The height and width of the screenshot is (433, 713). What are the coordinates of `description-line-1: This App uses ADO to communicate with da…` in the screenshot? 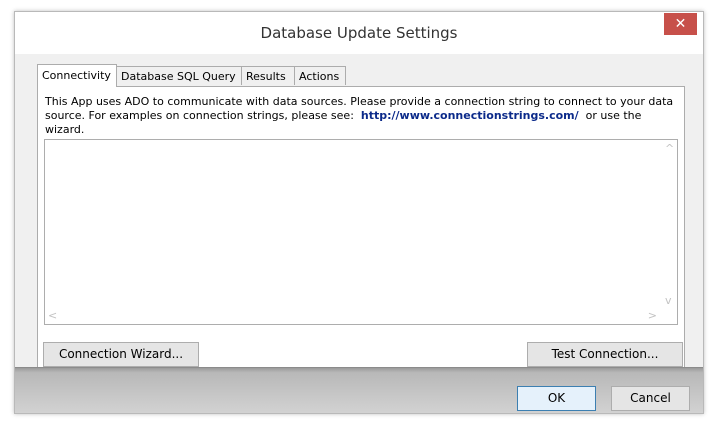 It's located at (359, 101).